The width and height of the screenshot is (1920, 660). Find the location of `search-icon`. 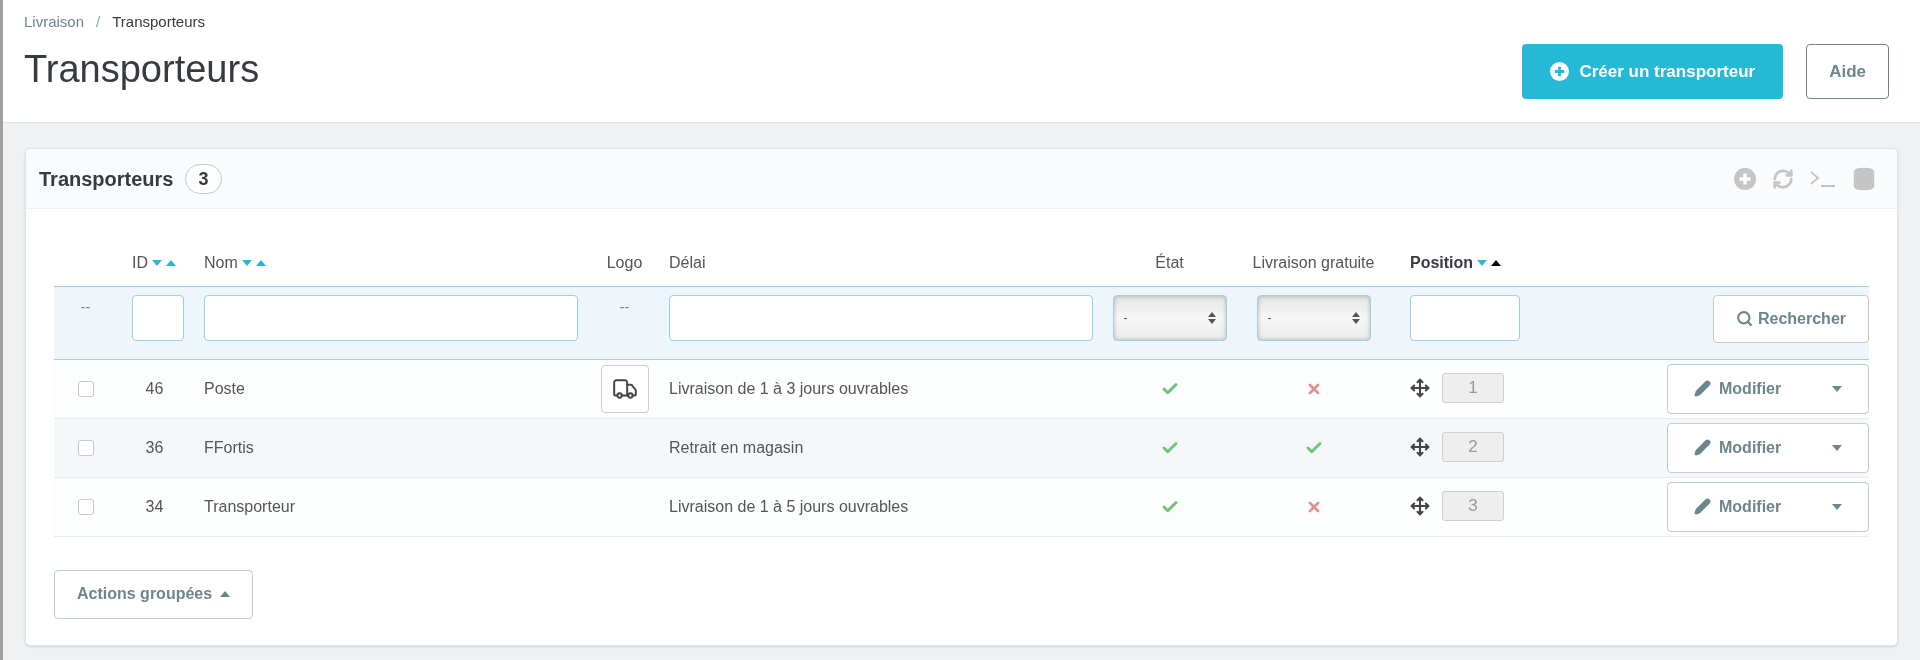

search-icon is located at coordinates (1744, 318).